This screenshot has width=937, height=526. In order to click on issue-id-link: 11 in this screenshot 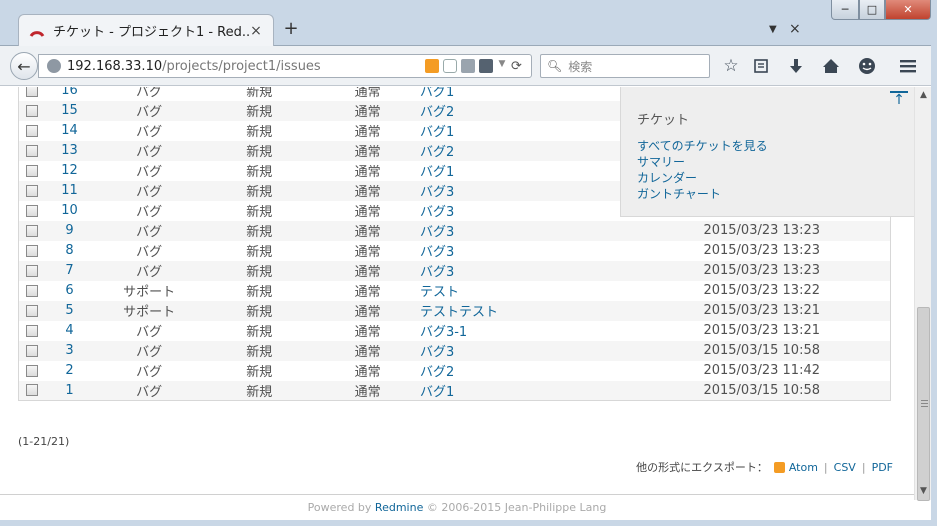, I will do `click(69, 190)`.